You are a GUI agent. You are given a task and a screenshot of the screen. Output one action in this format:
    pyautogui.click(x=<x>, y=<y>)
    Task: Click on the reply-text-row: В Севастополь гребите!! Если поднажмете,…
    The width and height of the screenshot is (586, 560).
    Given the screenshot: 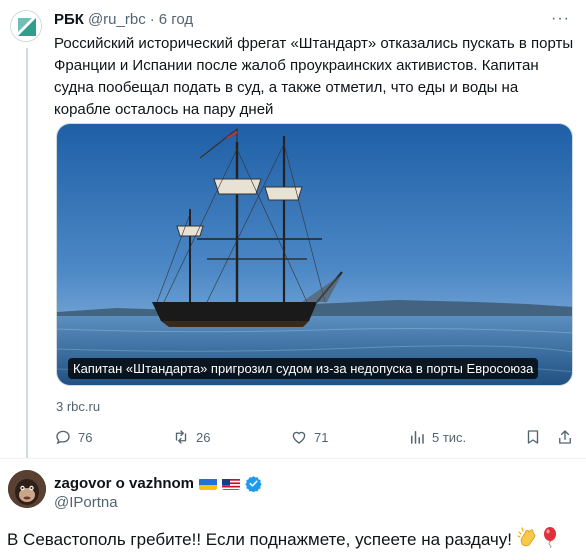 What is the action you would take?
    pyautogui.click(x=282, y=539)
    